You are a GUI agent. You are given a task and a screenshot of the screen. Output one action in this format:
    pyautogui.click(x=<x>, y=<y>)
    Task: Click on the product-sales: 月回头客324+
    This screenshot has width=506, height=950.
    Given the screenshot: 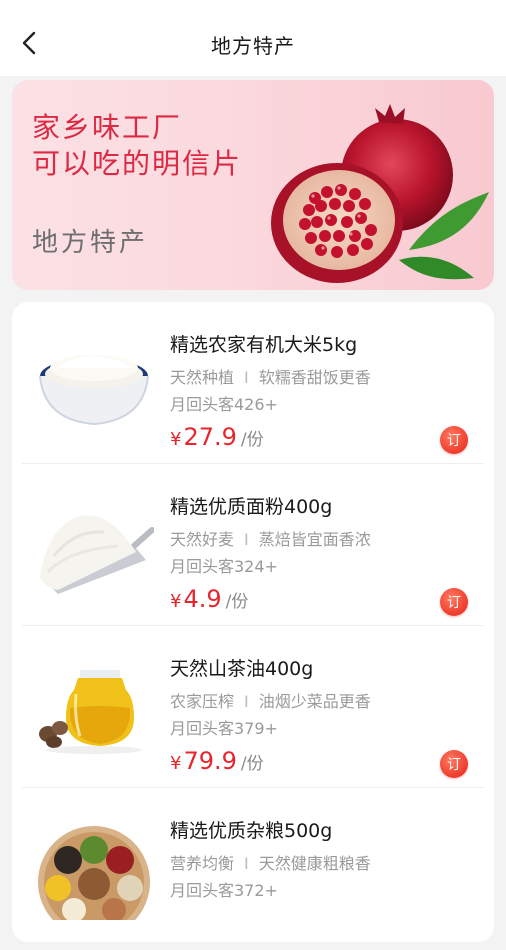 What is the action you would take?
    pyautogui.click(x=224, y=566)
    